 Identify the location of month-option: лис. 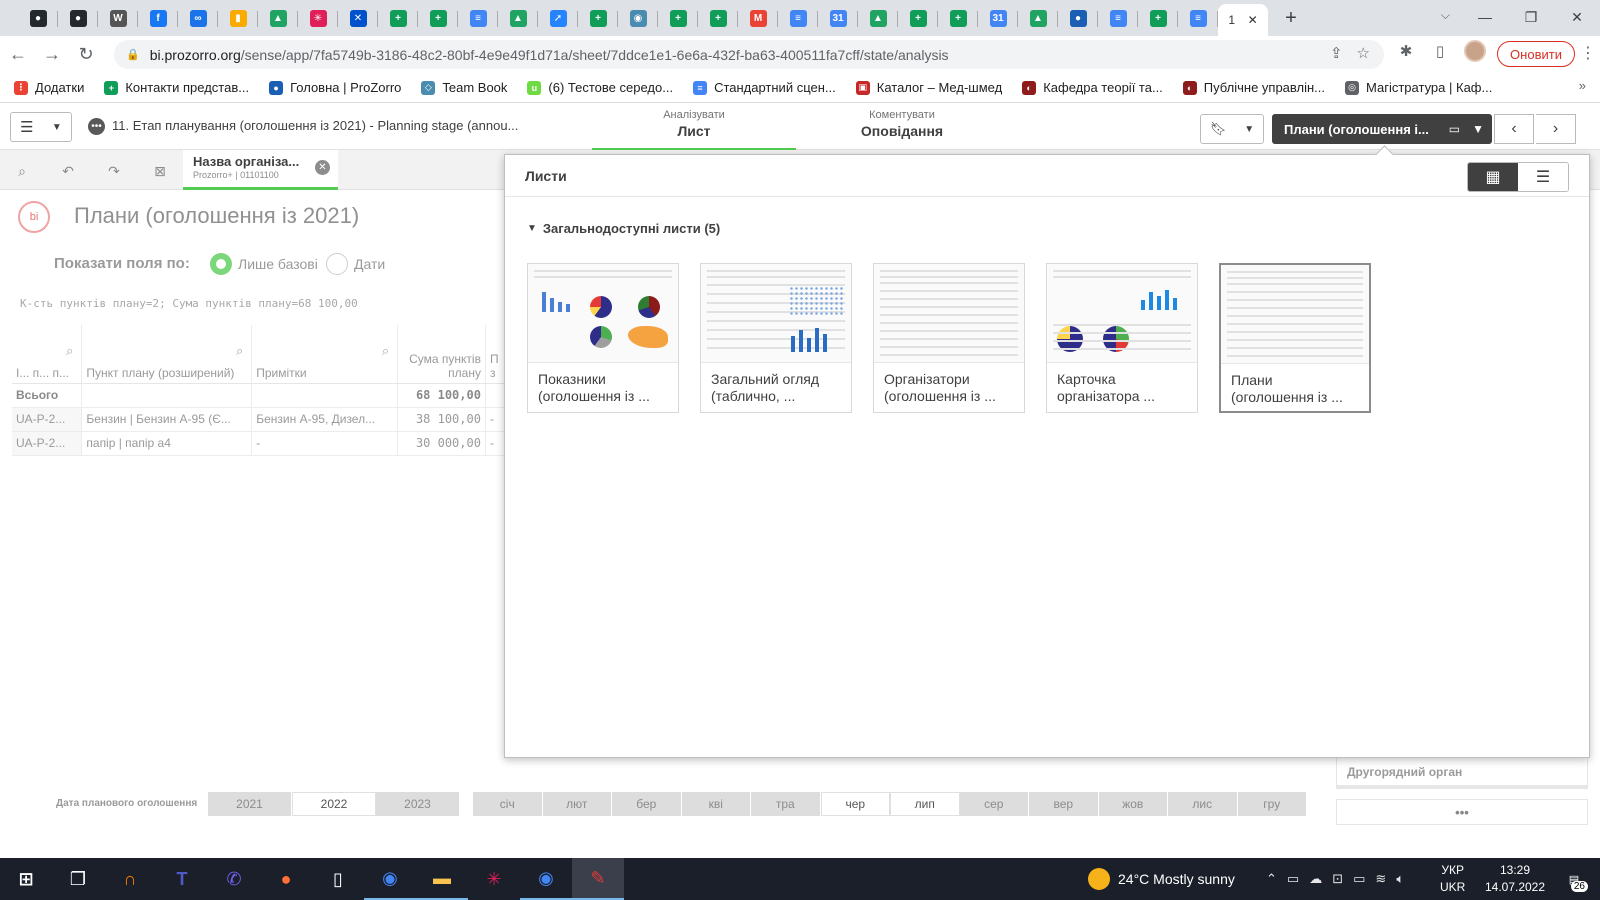
(1203, 804).